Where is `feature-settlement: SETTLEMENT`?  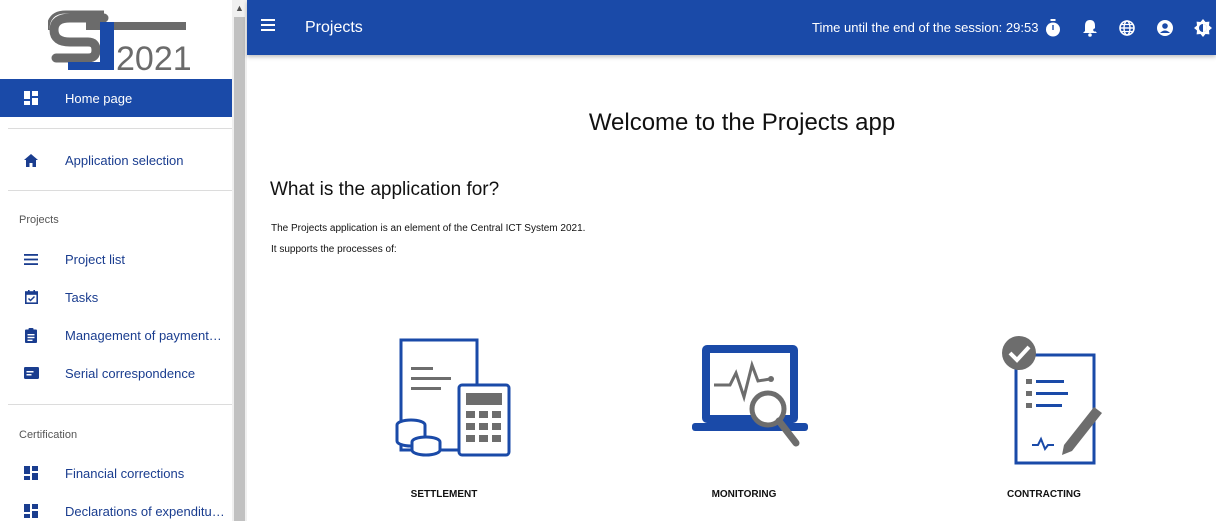 feature-settlement: SETTLEMENT is located at coordinates (444, 422).